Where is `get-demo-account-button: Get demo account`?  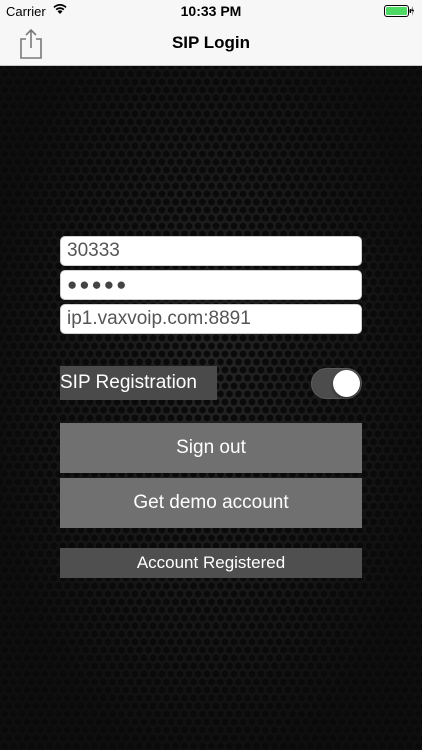
get-demo-account-button: Get demo account is located at coordinates (211, 503).